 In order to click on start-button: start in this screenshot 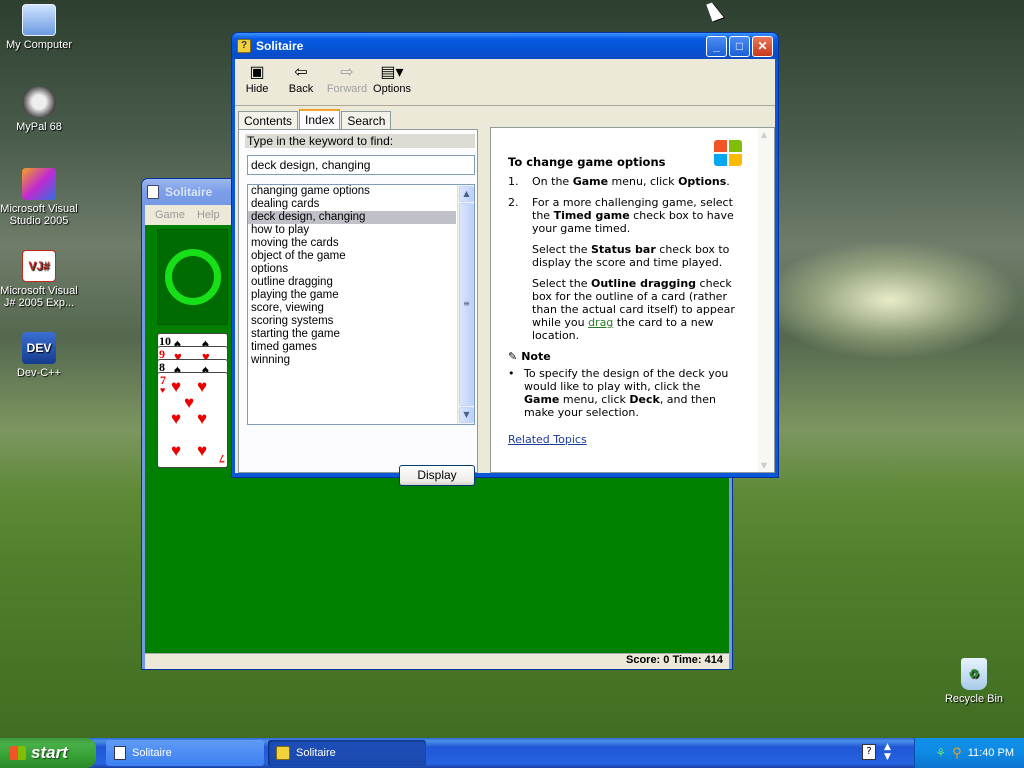, I will do `click(48, 753)`.